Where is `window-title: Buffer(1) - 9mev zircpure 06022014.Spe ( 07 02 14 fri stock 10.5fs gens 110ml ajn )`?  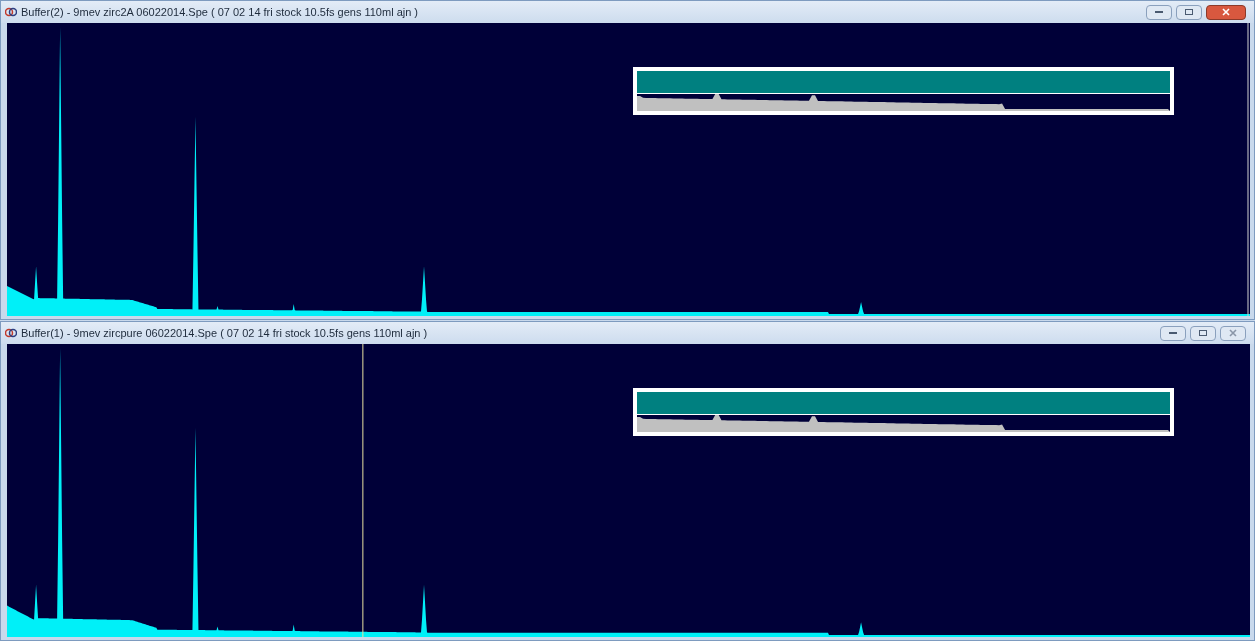 window-title: Buffer(1) - 9mev zircpure 06022014.Spe ( 07 02 14 fri stock 10.5fs gens 110ml ajn ) is located at coordinates (224, 333).